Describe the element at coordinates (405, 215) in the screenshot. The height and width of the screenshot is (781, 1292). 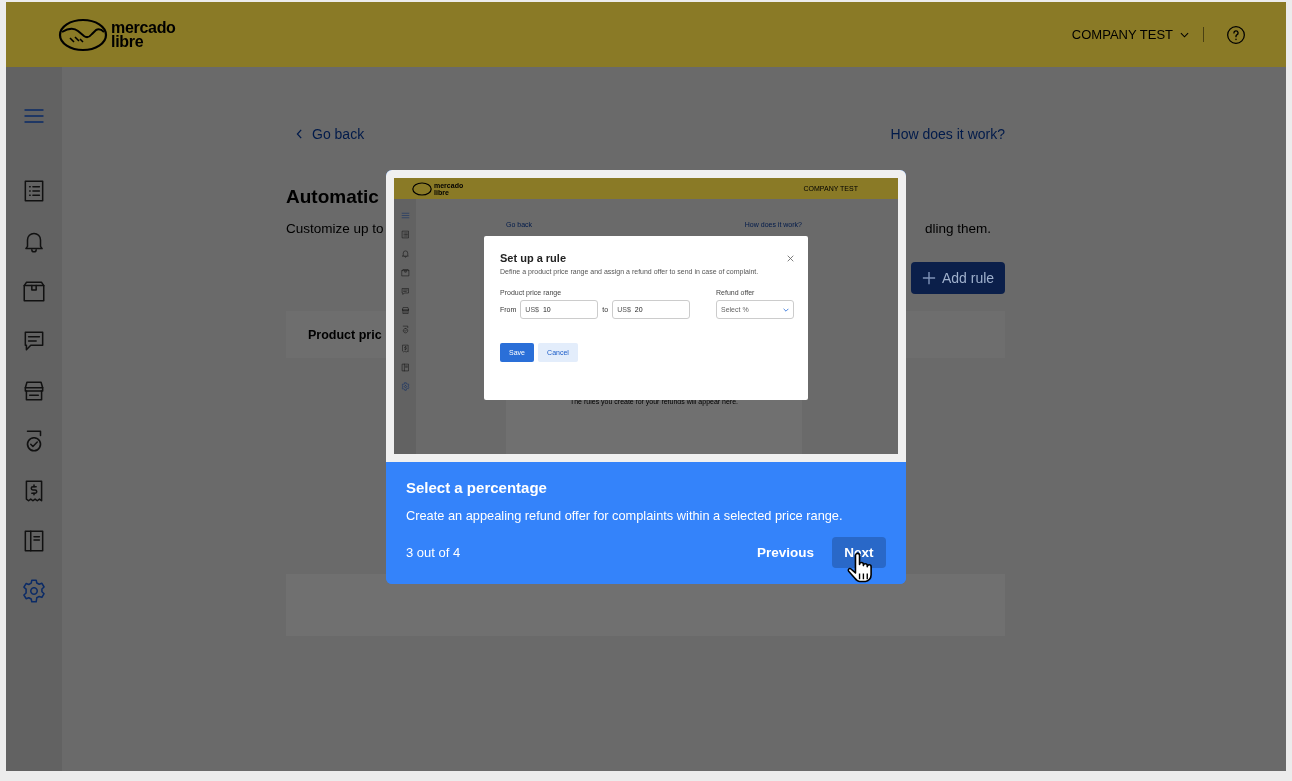
I see `menu-icon` at that location.